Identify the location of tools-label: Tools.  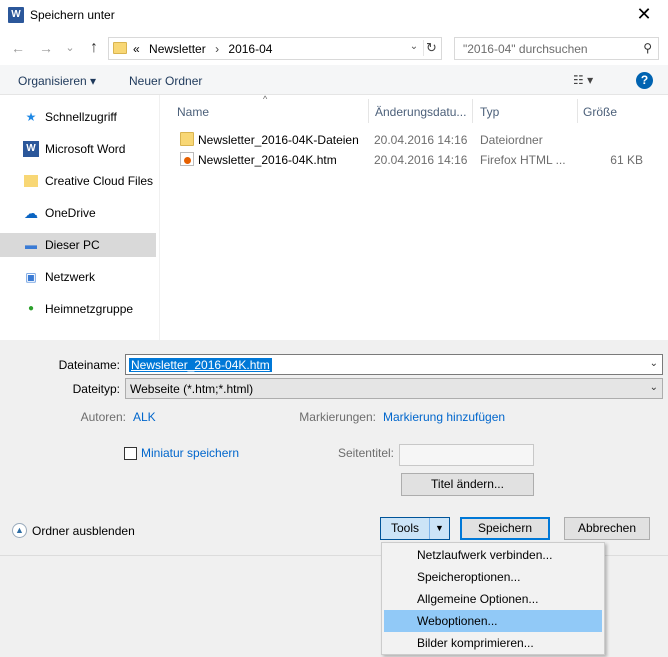
(405, 528).